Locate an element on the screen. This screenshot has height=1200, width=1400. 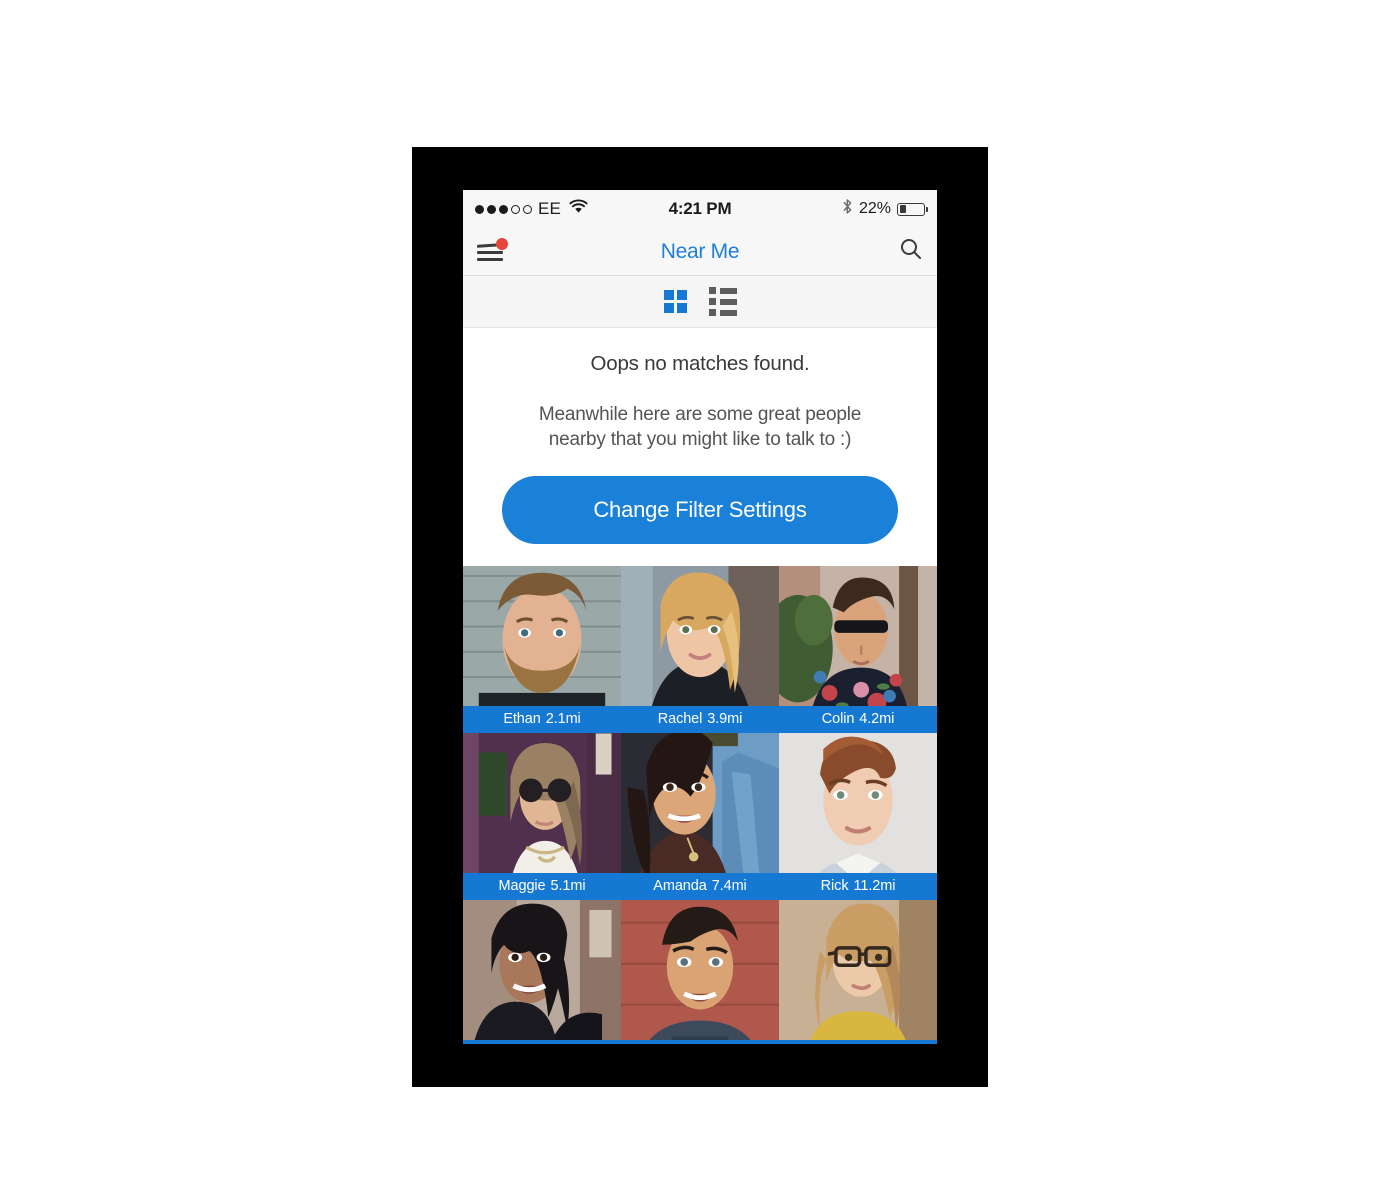
person-name: Rick is located at coordinates (834, 886).